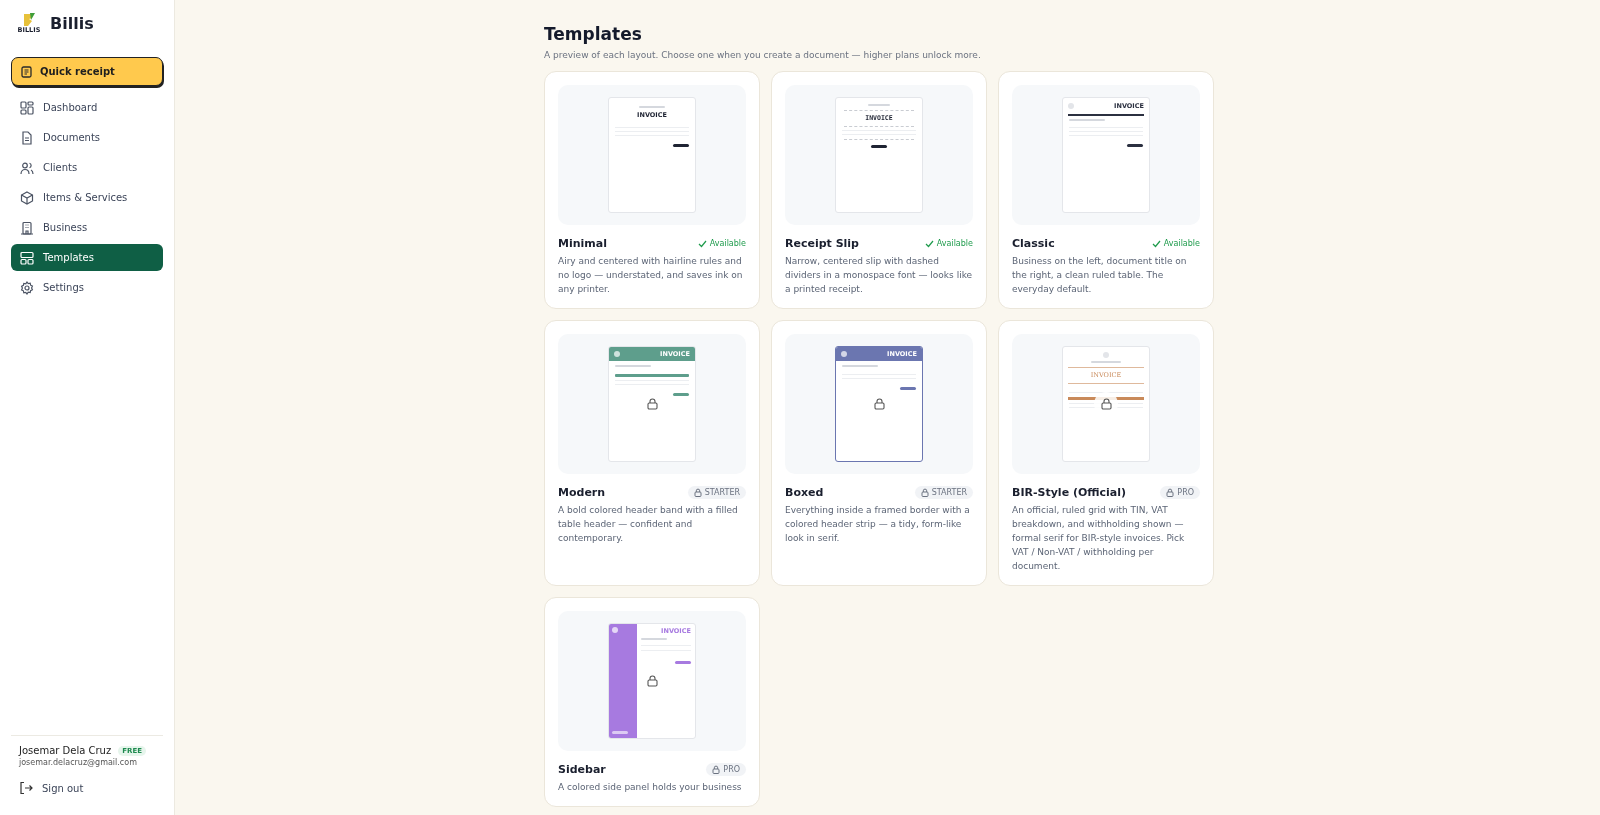  What do you see at coordinates (593, 34) in the screenshot?
I see `page-title: Templates` at bounding box center [593, 34].